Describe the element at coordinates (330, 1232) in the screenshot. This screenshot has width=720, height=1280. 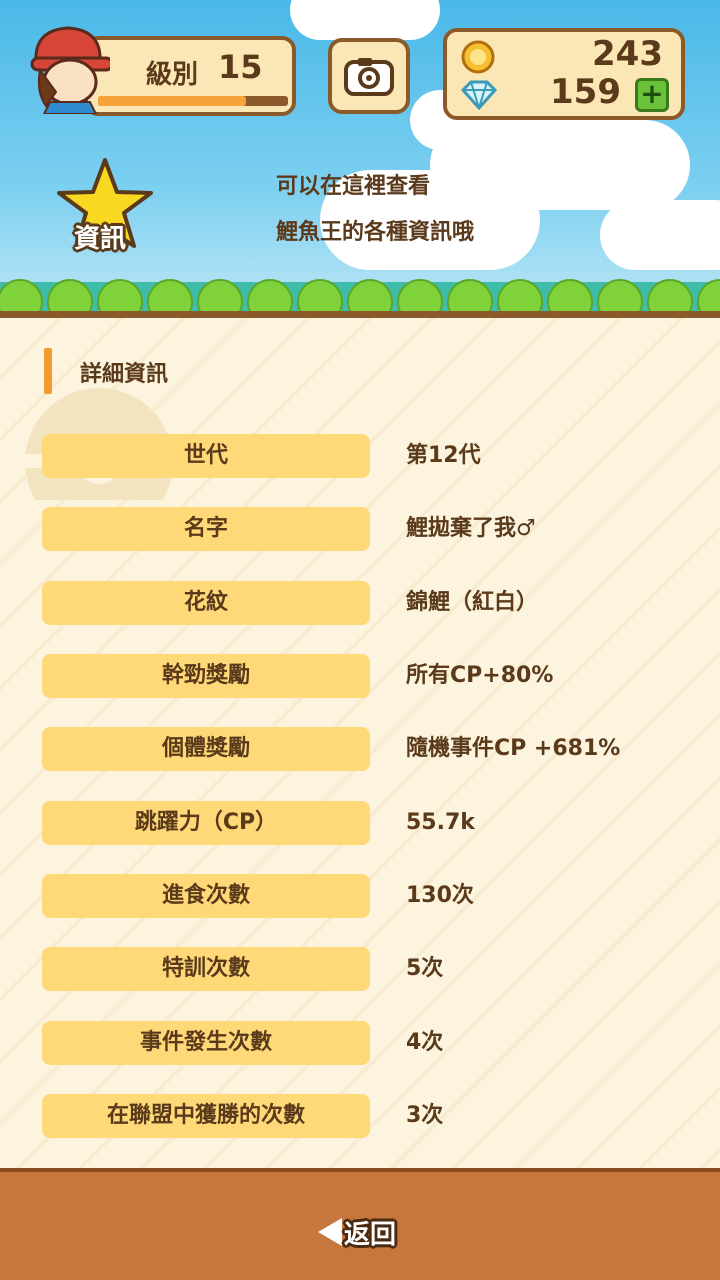
I see `back-arrow-icon` at that location.